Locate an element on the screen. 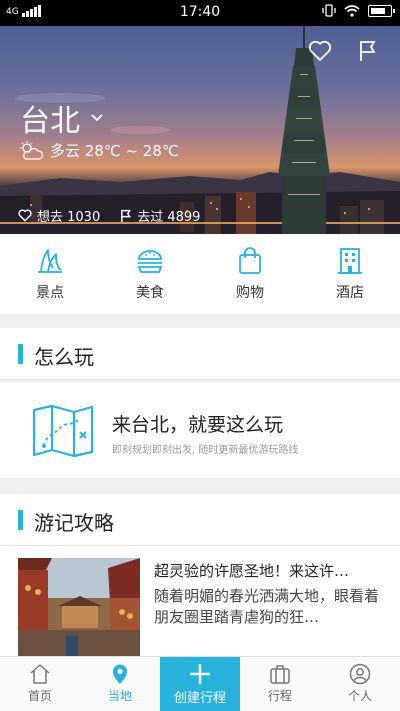  suitcase-icon is located at coordinates (280, 674).